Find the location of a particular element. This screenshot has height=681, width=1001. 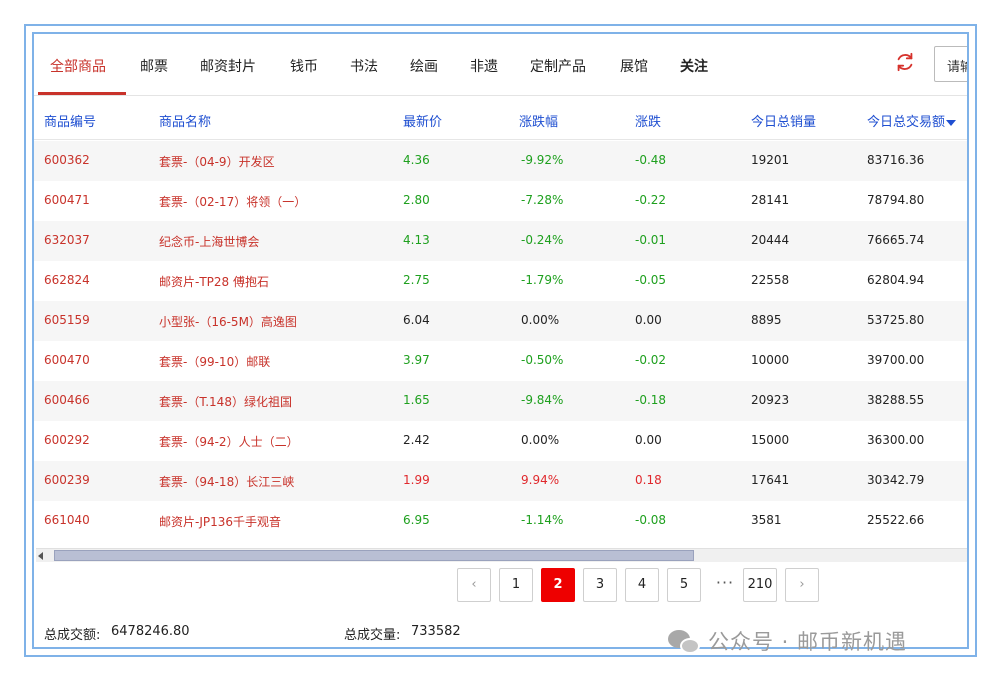

cell-volume: 20923 is located at coordinates (770, 400).